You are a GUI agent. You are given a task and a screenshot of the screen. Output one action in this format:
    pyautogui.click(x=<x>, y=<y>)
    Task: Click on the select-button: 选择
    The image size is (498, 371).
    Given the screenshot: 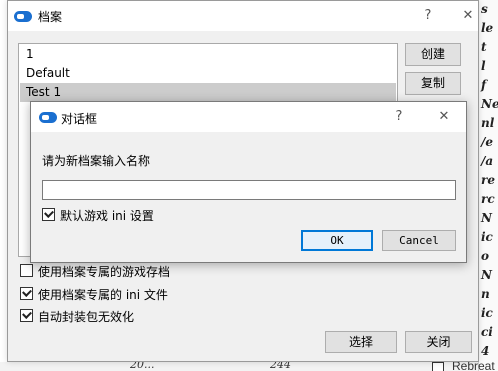 What is the action you would take?
    pyautogui.click(x=361, y=342)
    